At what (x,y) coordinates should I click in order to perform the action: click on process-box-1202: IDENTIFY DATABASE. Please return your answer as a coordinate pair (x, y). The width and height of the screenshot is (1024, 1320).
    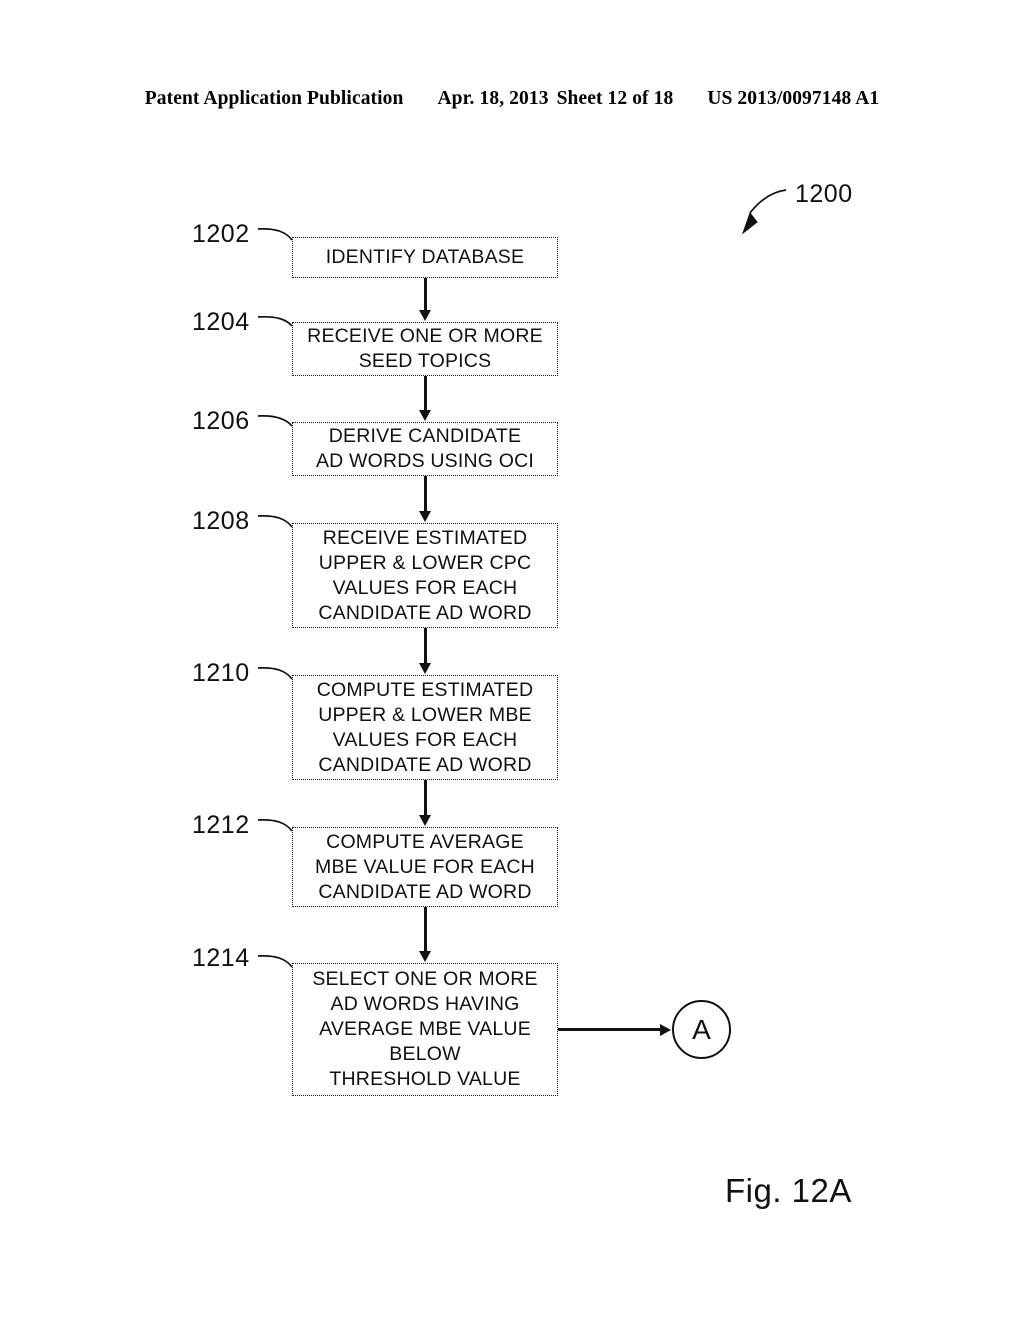
    Looking at the image, I should click on (425, 257).